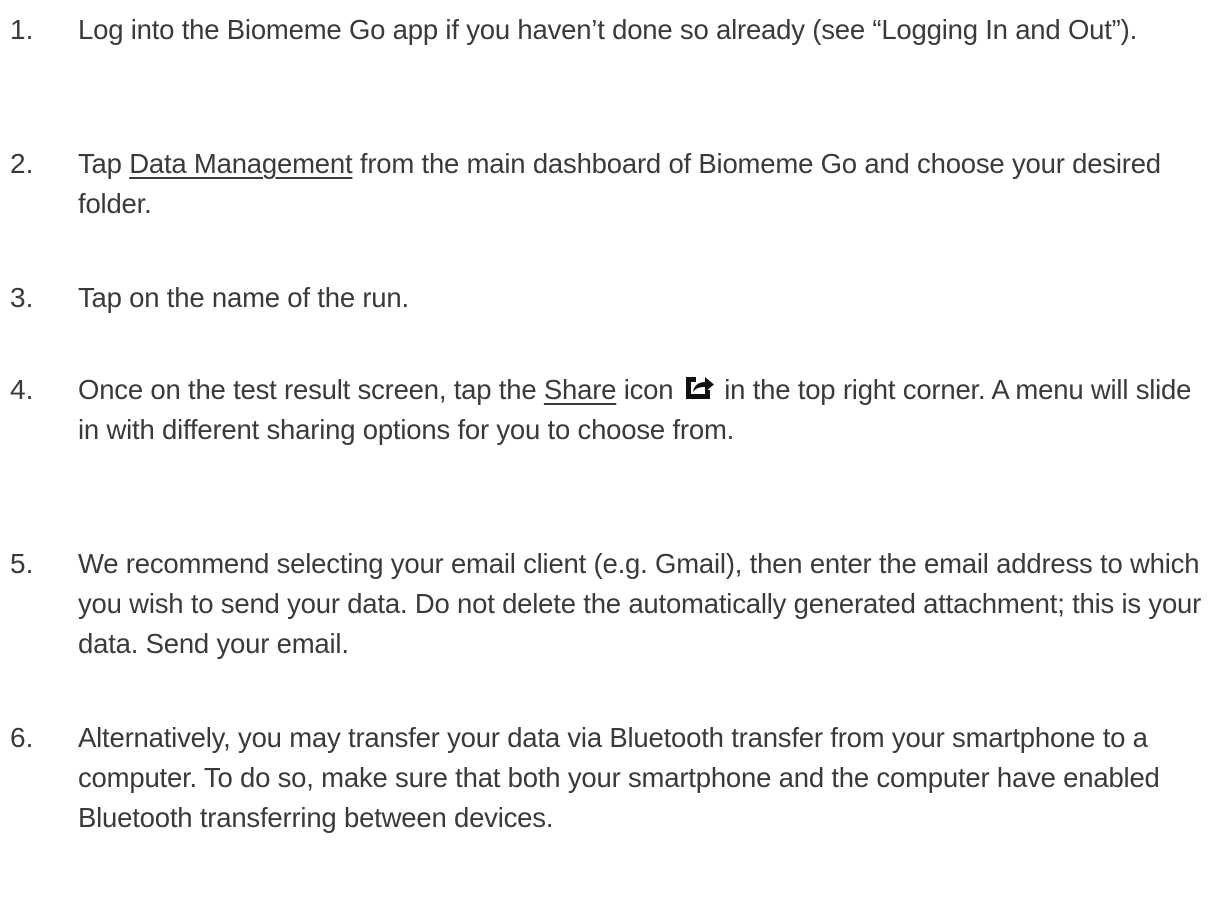 The height and width of the screenshot is (911, 1217). Describe the element at coordinates (22, 737) in the screenshot. I see `step-number: 6.` at that location.